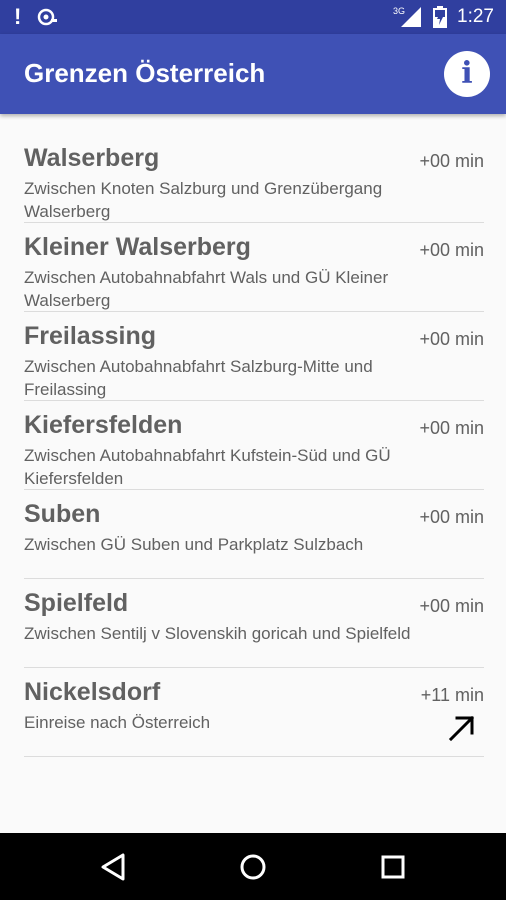  What do you see at coordinates (137, 247) in the screenshot?
I see `crossing-name: Kleiner Walserberg` at bounding box center [137, 247].